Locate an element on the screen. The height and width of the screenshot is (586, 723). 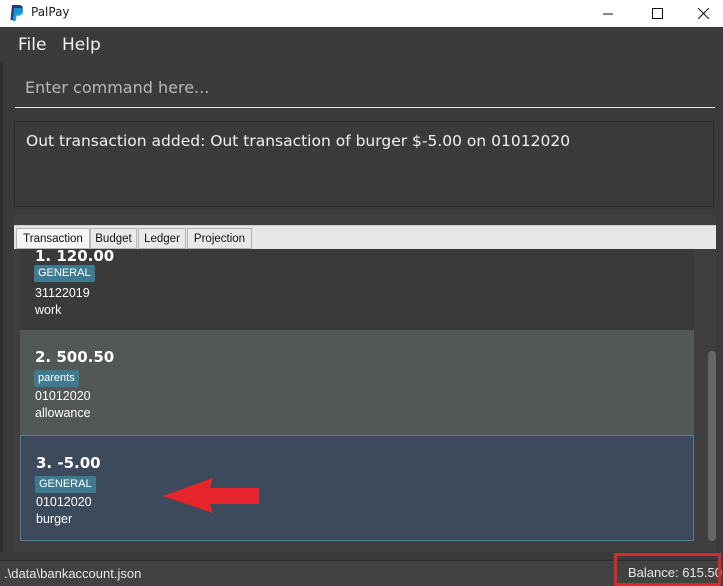
transaction-index-amount: 2. 500.50 is located at coordinates (75, 357).